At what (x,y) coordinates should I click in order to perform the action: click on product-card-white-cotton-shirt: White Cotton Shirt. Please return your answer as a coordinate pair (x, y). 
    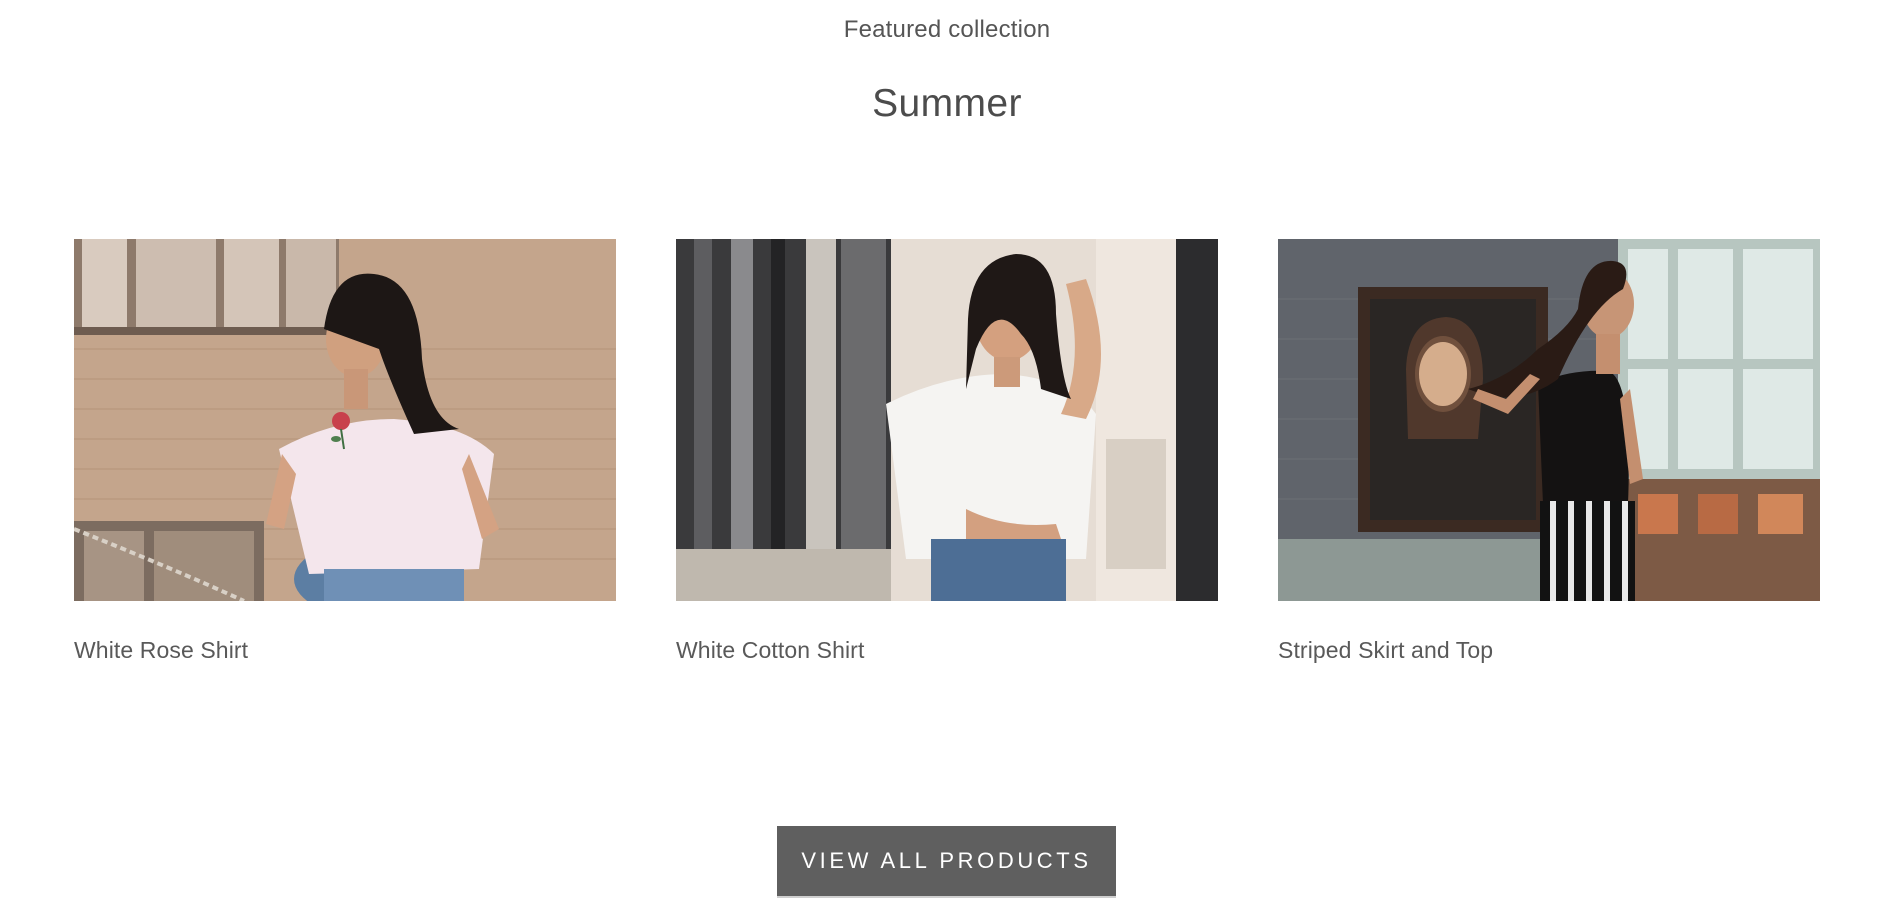
    Looking at the image, I should click on (947, 451).